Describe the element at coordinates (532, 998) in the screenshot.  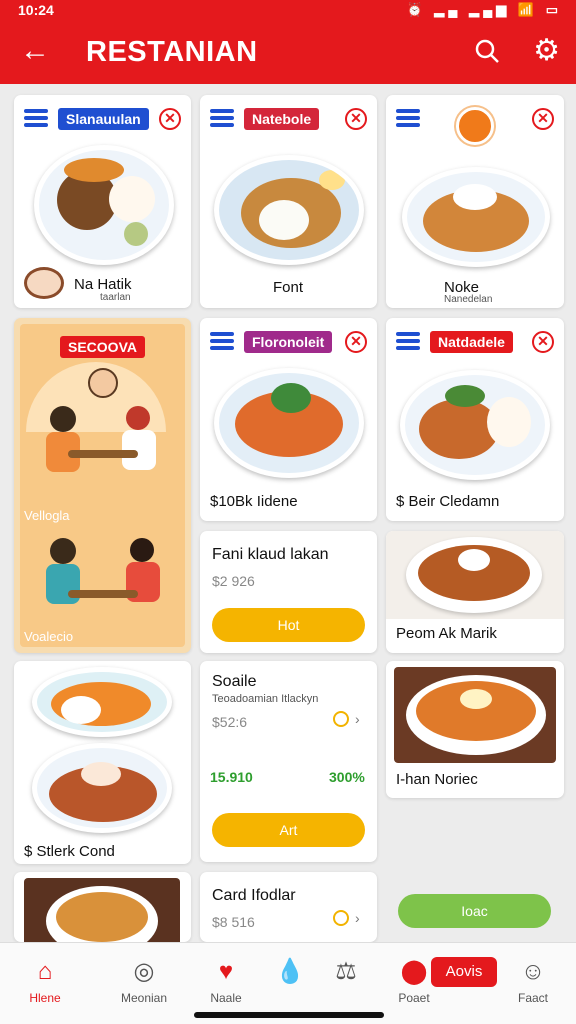
I see `nav-label: Faact` at that location.